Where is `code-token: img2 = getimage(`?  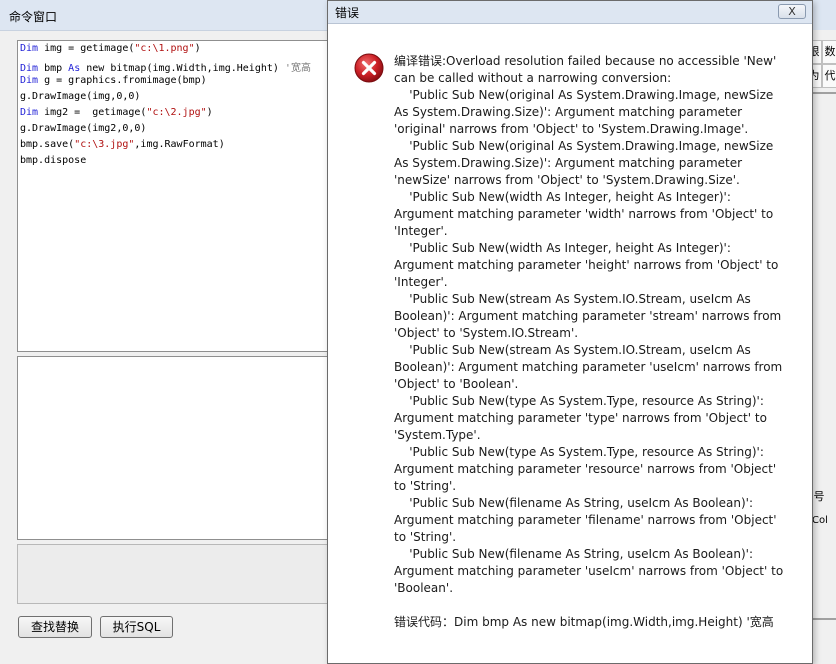
code-token: img2 = getimage( is located at coordinates (92, 112).